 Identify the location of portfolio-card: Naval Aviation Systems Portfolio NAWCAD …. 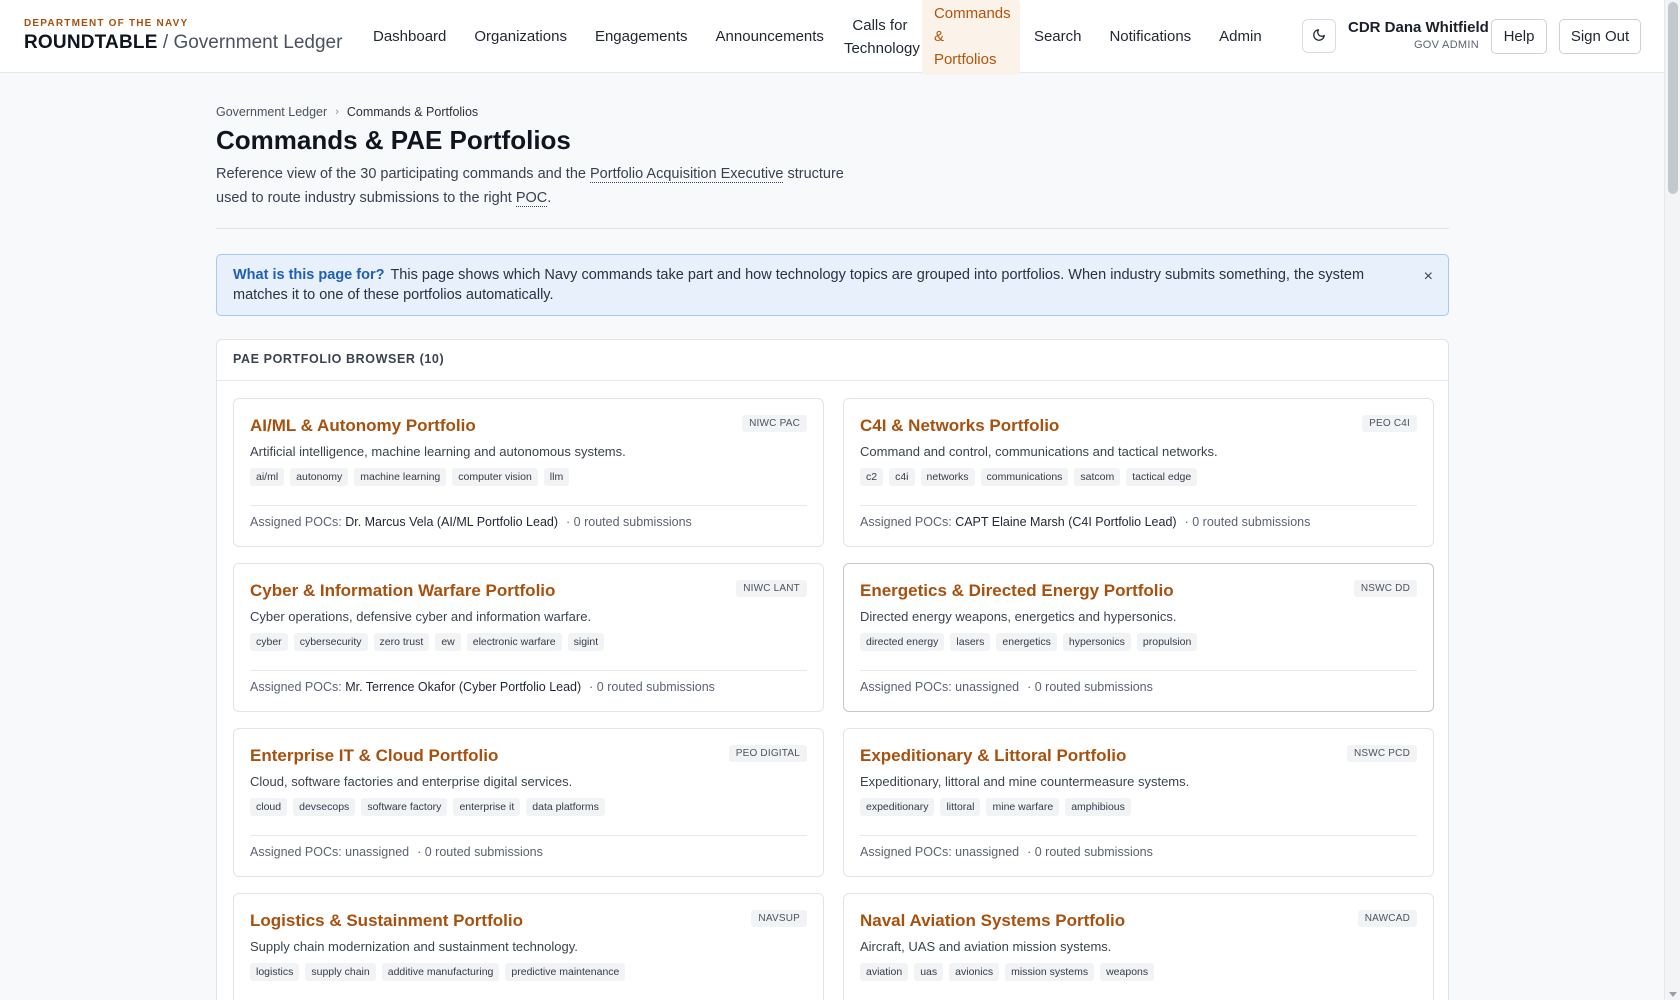
(1138, 946).